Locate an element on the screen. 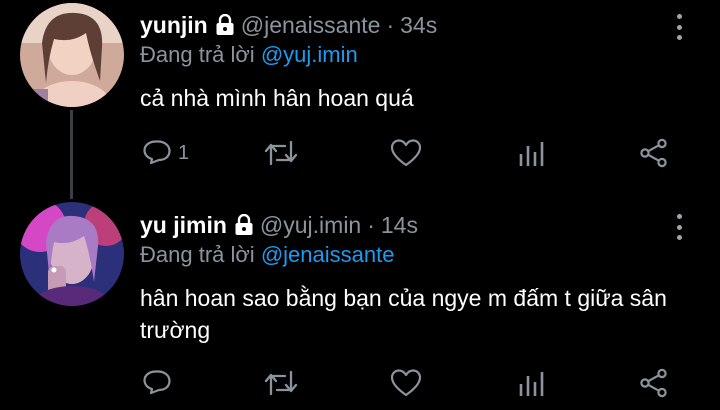 Image resolution: width=720 pixels, height=410 pixels. timestamp: 14s is located at coordinates (399, 225).